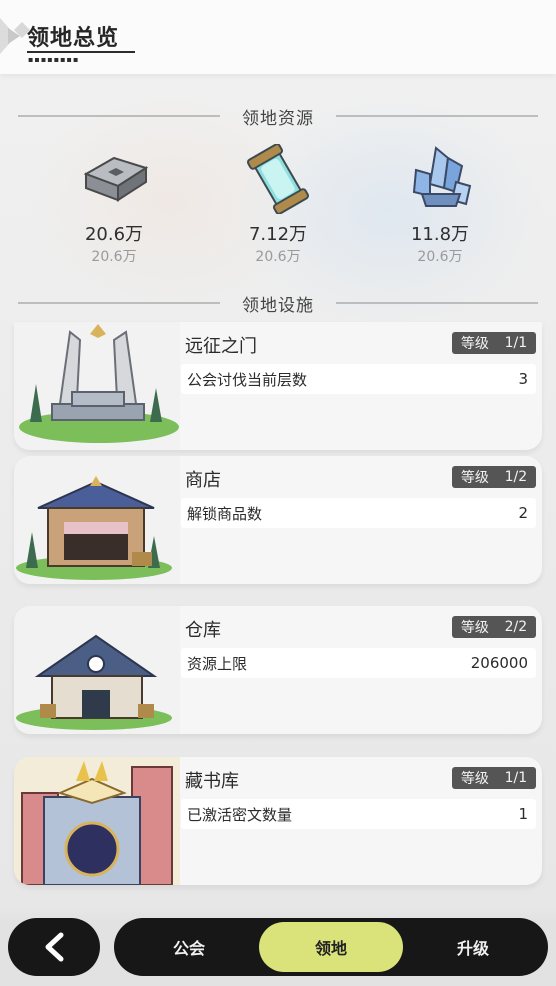 This screenshot has height=986, width=556. I want to click on resources-section-heading: 领地资源, so click(278, 116).